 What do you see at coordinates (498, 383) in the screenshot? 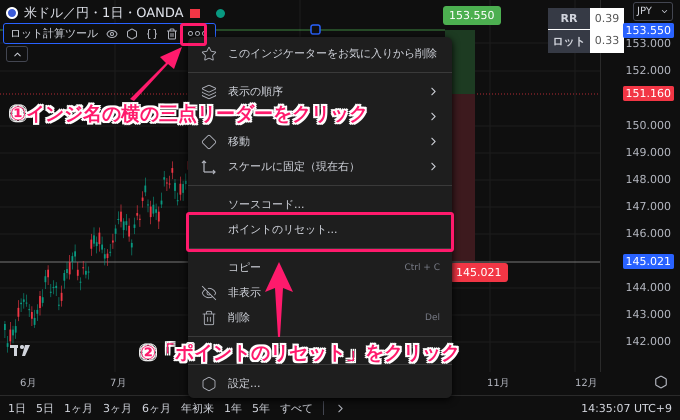
I see `time-label: 11月` at bounding box center [498, 383].